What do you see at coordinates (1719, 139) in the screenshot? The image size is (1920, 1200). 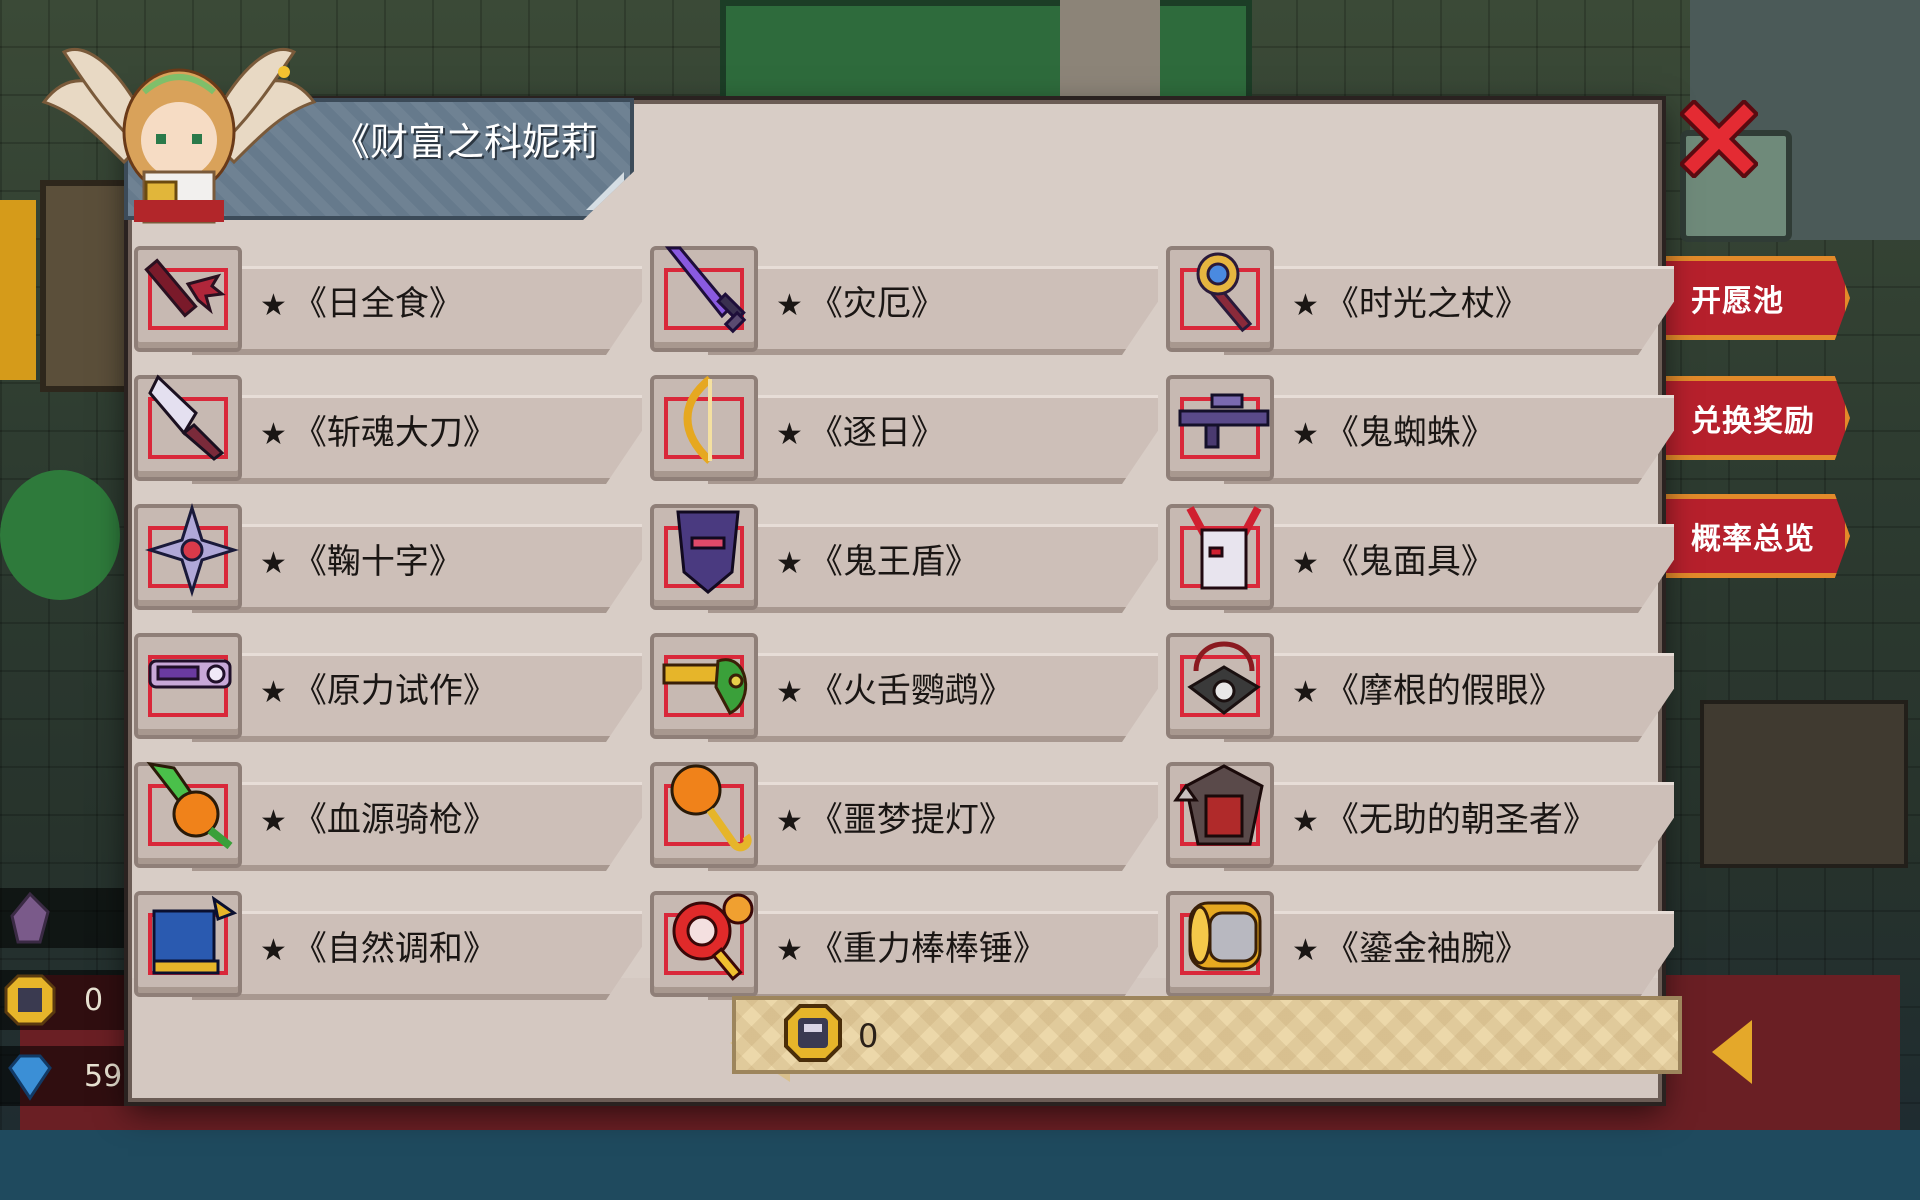 I see `close-button` at bounding box center [1719, 139].